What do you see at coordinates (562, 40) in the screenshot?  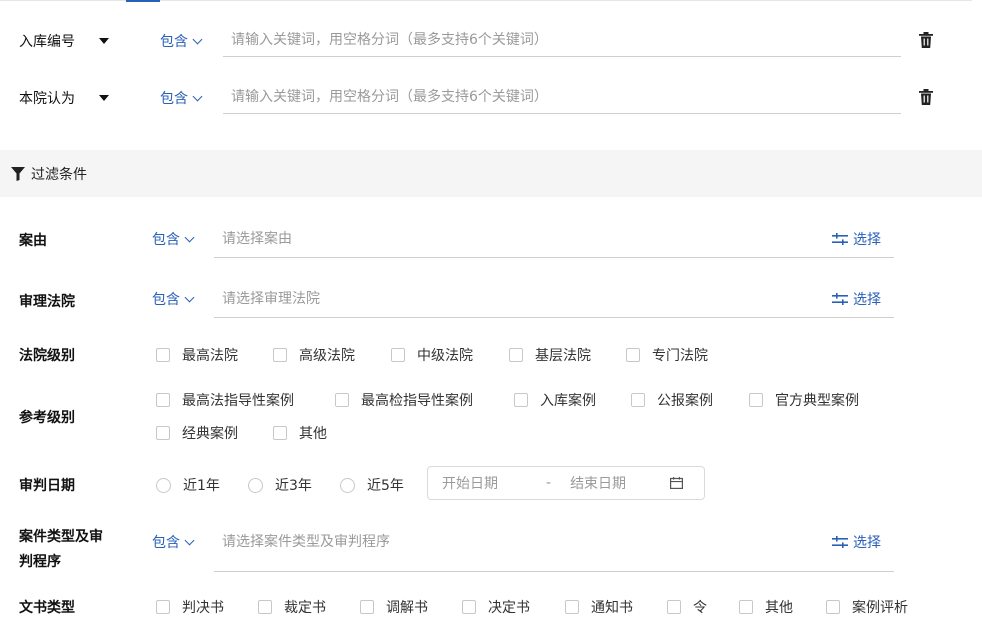 I see `keyword-input-ruku` at bounding box center [562, 40].